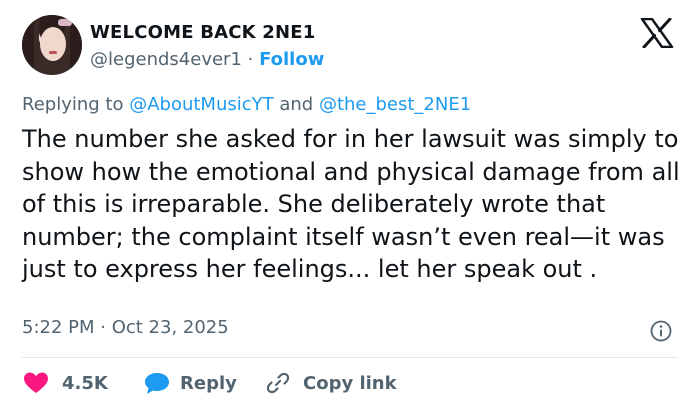 Image resolution: width=700 pixels, height=410 pixels. What do you see at coordinates (657, 33) in the screenshot?
I see `x-logo-icon` at bounding box center [657, 33].